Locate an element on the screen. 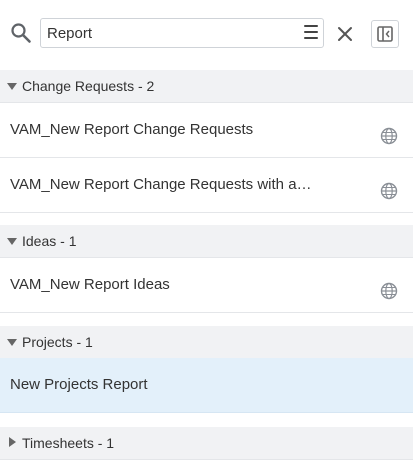  list-item: VAM_New Report Change Requests is located at coordinates (206, 130).